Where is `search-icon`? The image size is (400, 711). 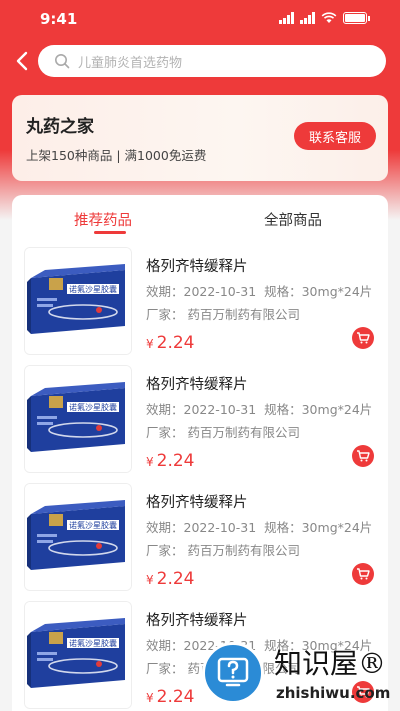
search-icon is located at coordinates (62, 61).